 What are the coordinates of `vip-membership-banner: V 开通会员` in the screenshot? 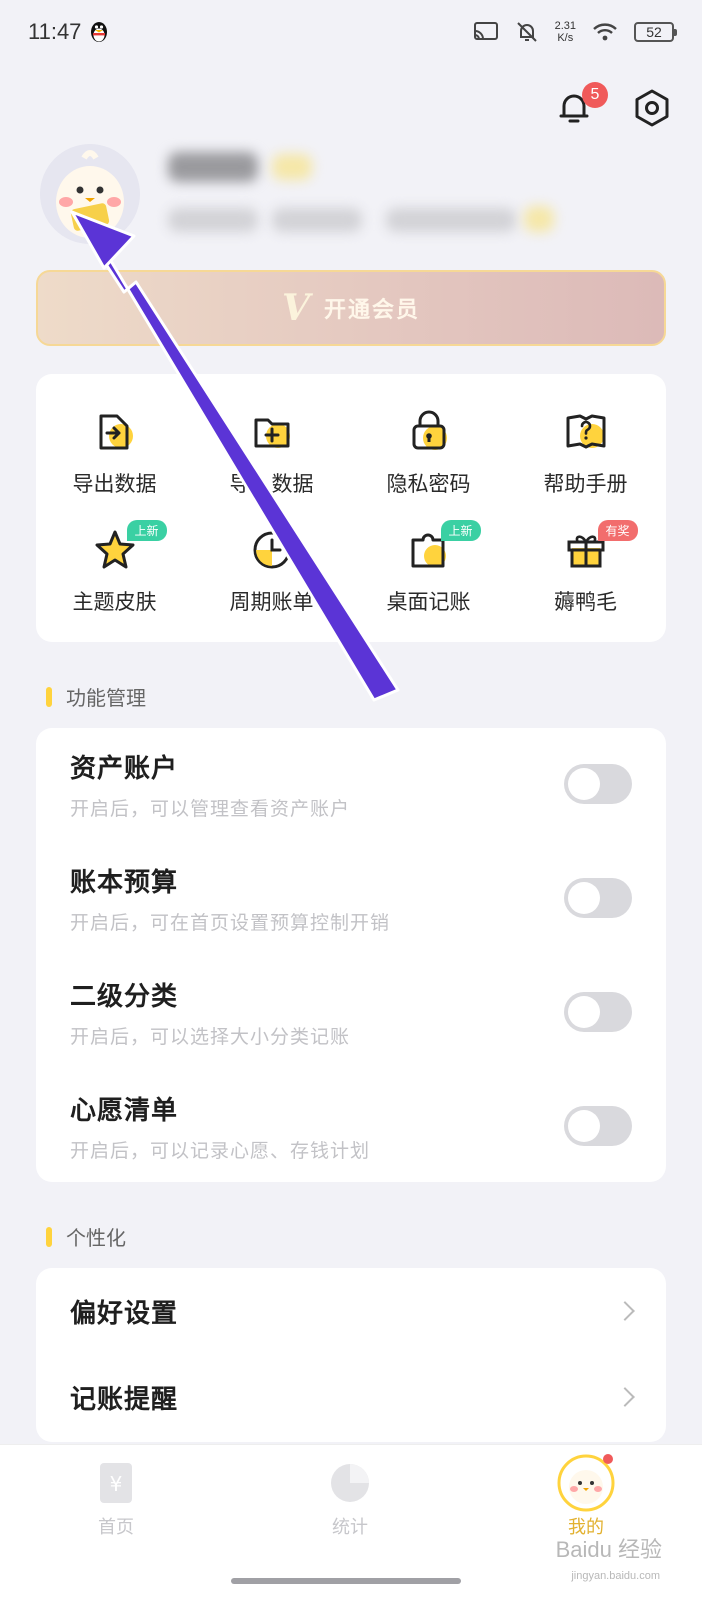 It's located at (351, 308).